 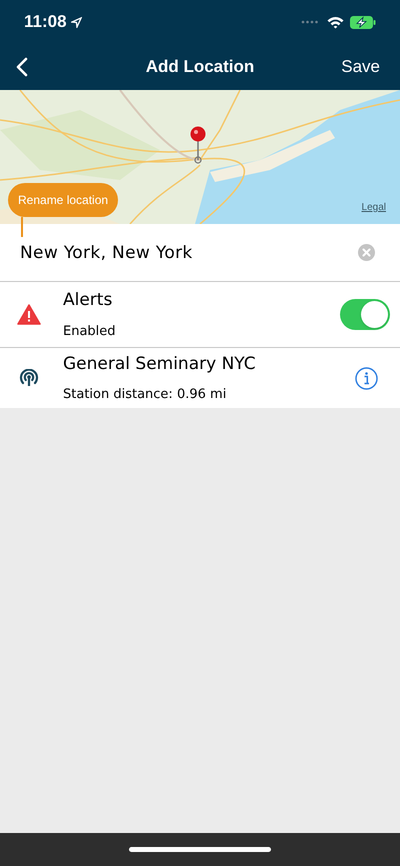 What do you see at coordinates (335, 22) in the screenshot?
I see `wifi-icon` at bounding box center [335, 22].